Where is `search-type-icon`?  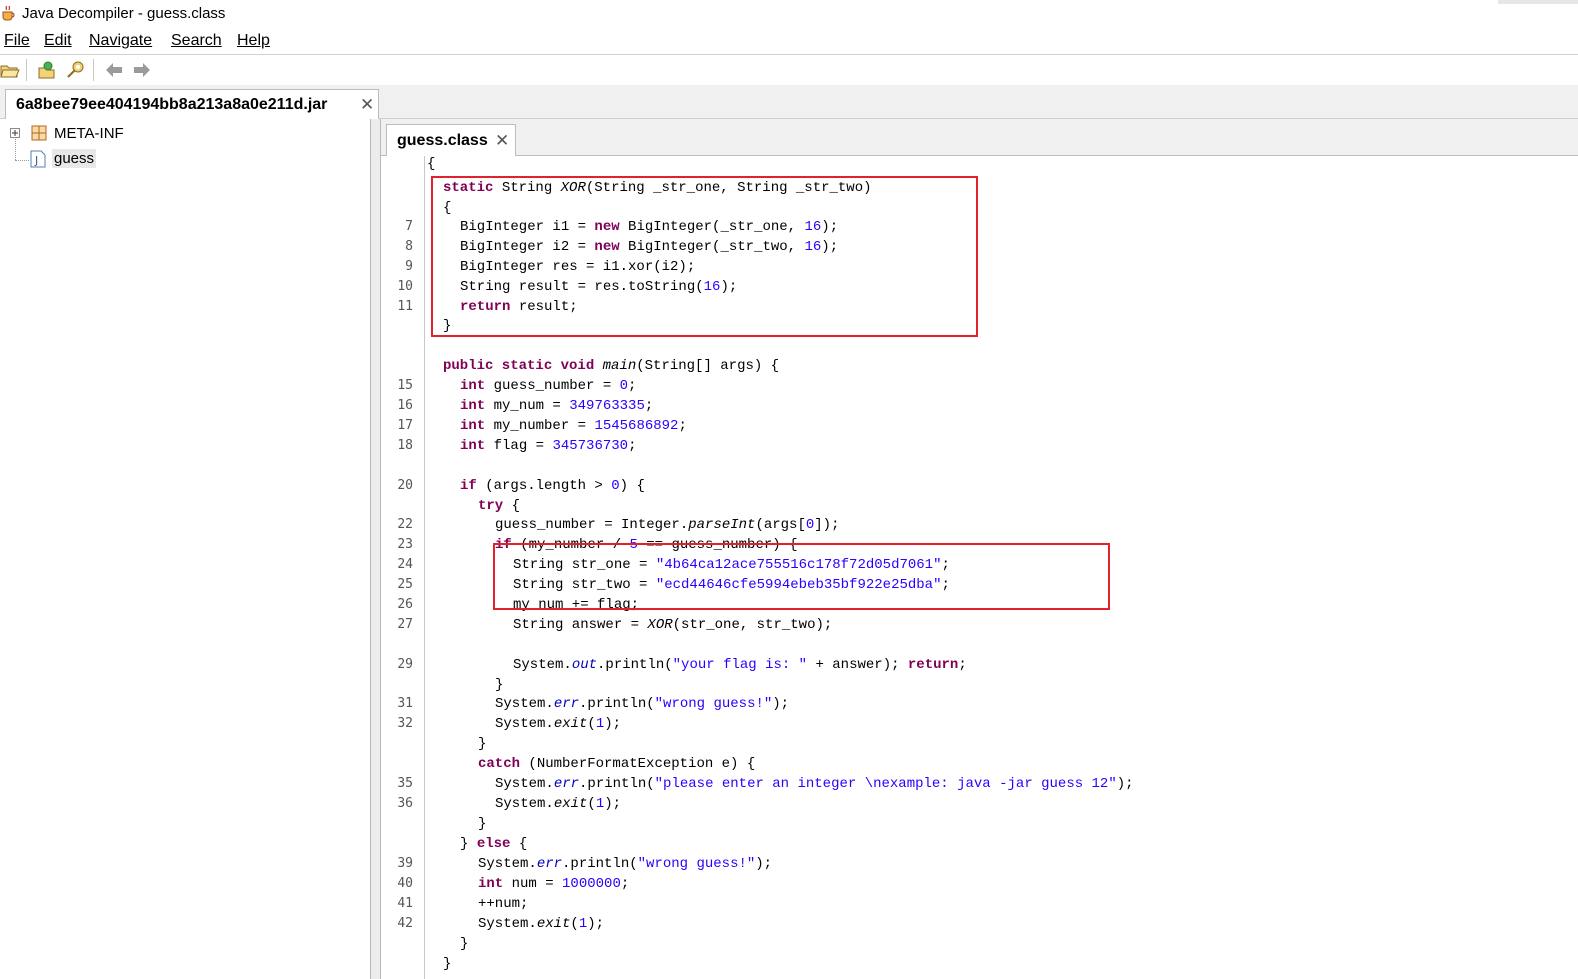 search-type-icon is located at coordinates (75, 70).